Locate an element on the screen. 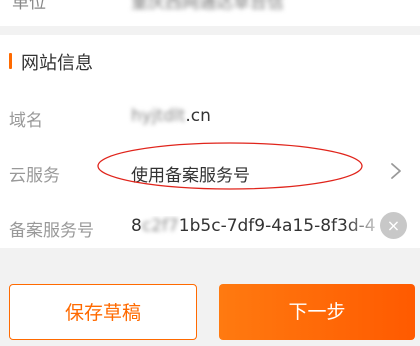  service-number-field: 8c2f71b5c-7df9-4a15-8f3d-4d0c is located at coordinates (253, 226).